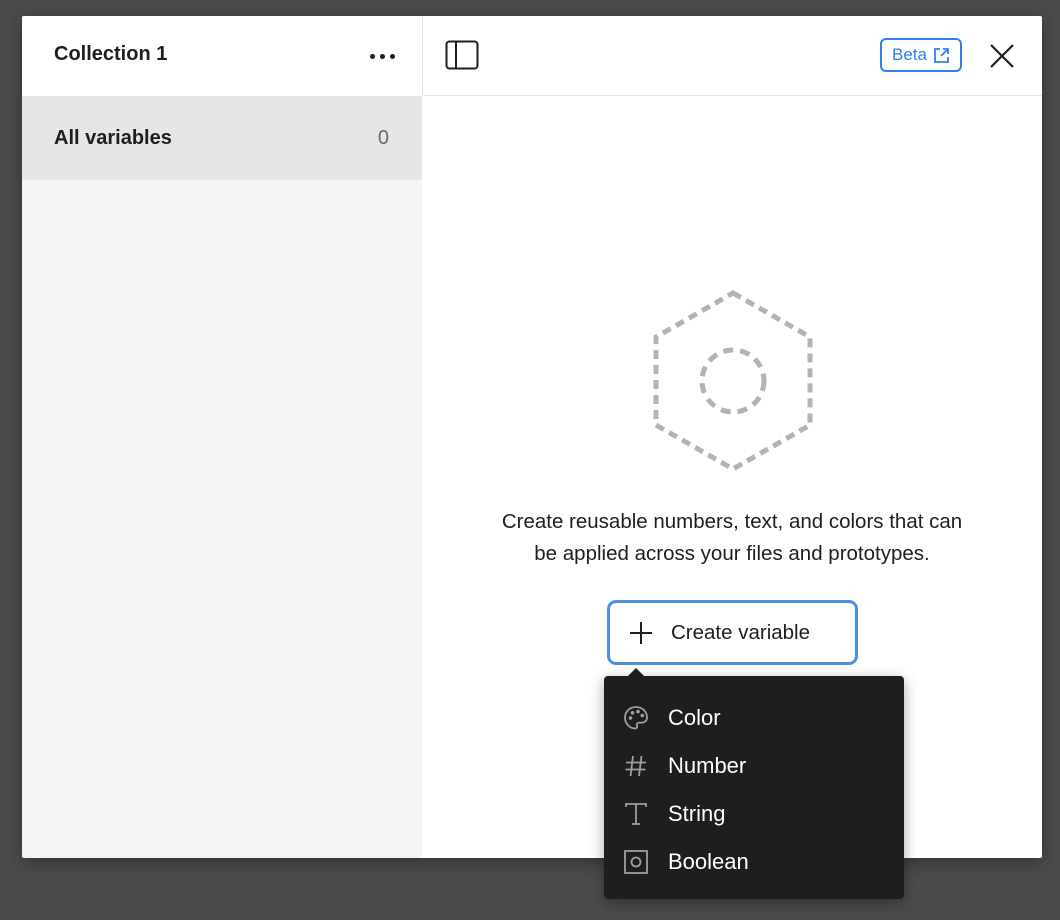  Describe the element at coordinates (754, 812) in the screenshot. I see `menu-item-string: String` at that location.